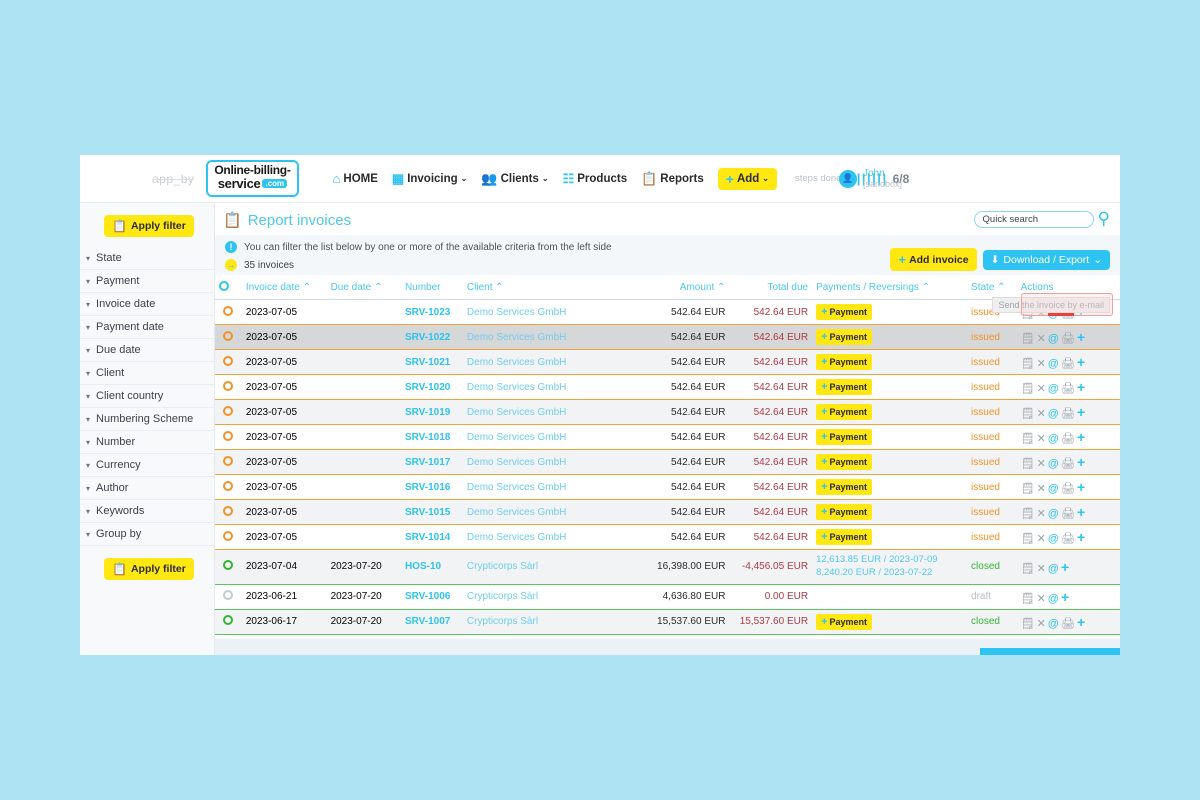 The width and height of the screenshot is (1200, 800). Describe the element at coordinates (431, 462) in the screenshot. I see `cell-invoice-number: SRV-1017` at that location.